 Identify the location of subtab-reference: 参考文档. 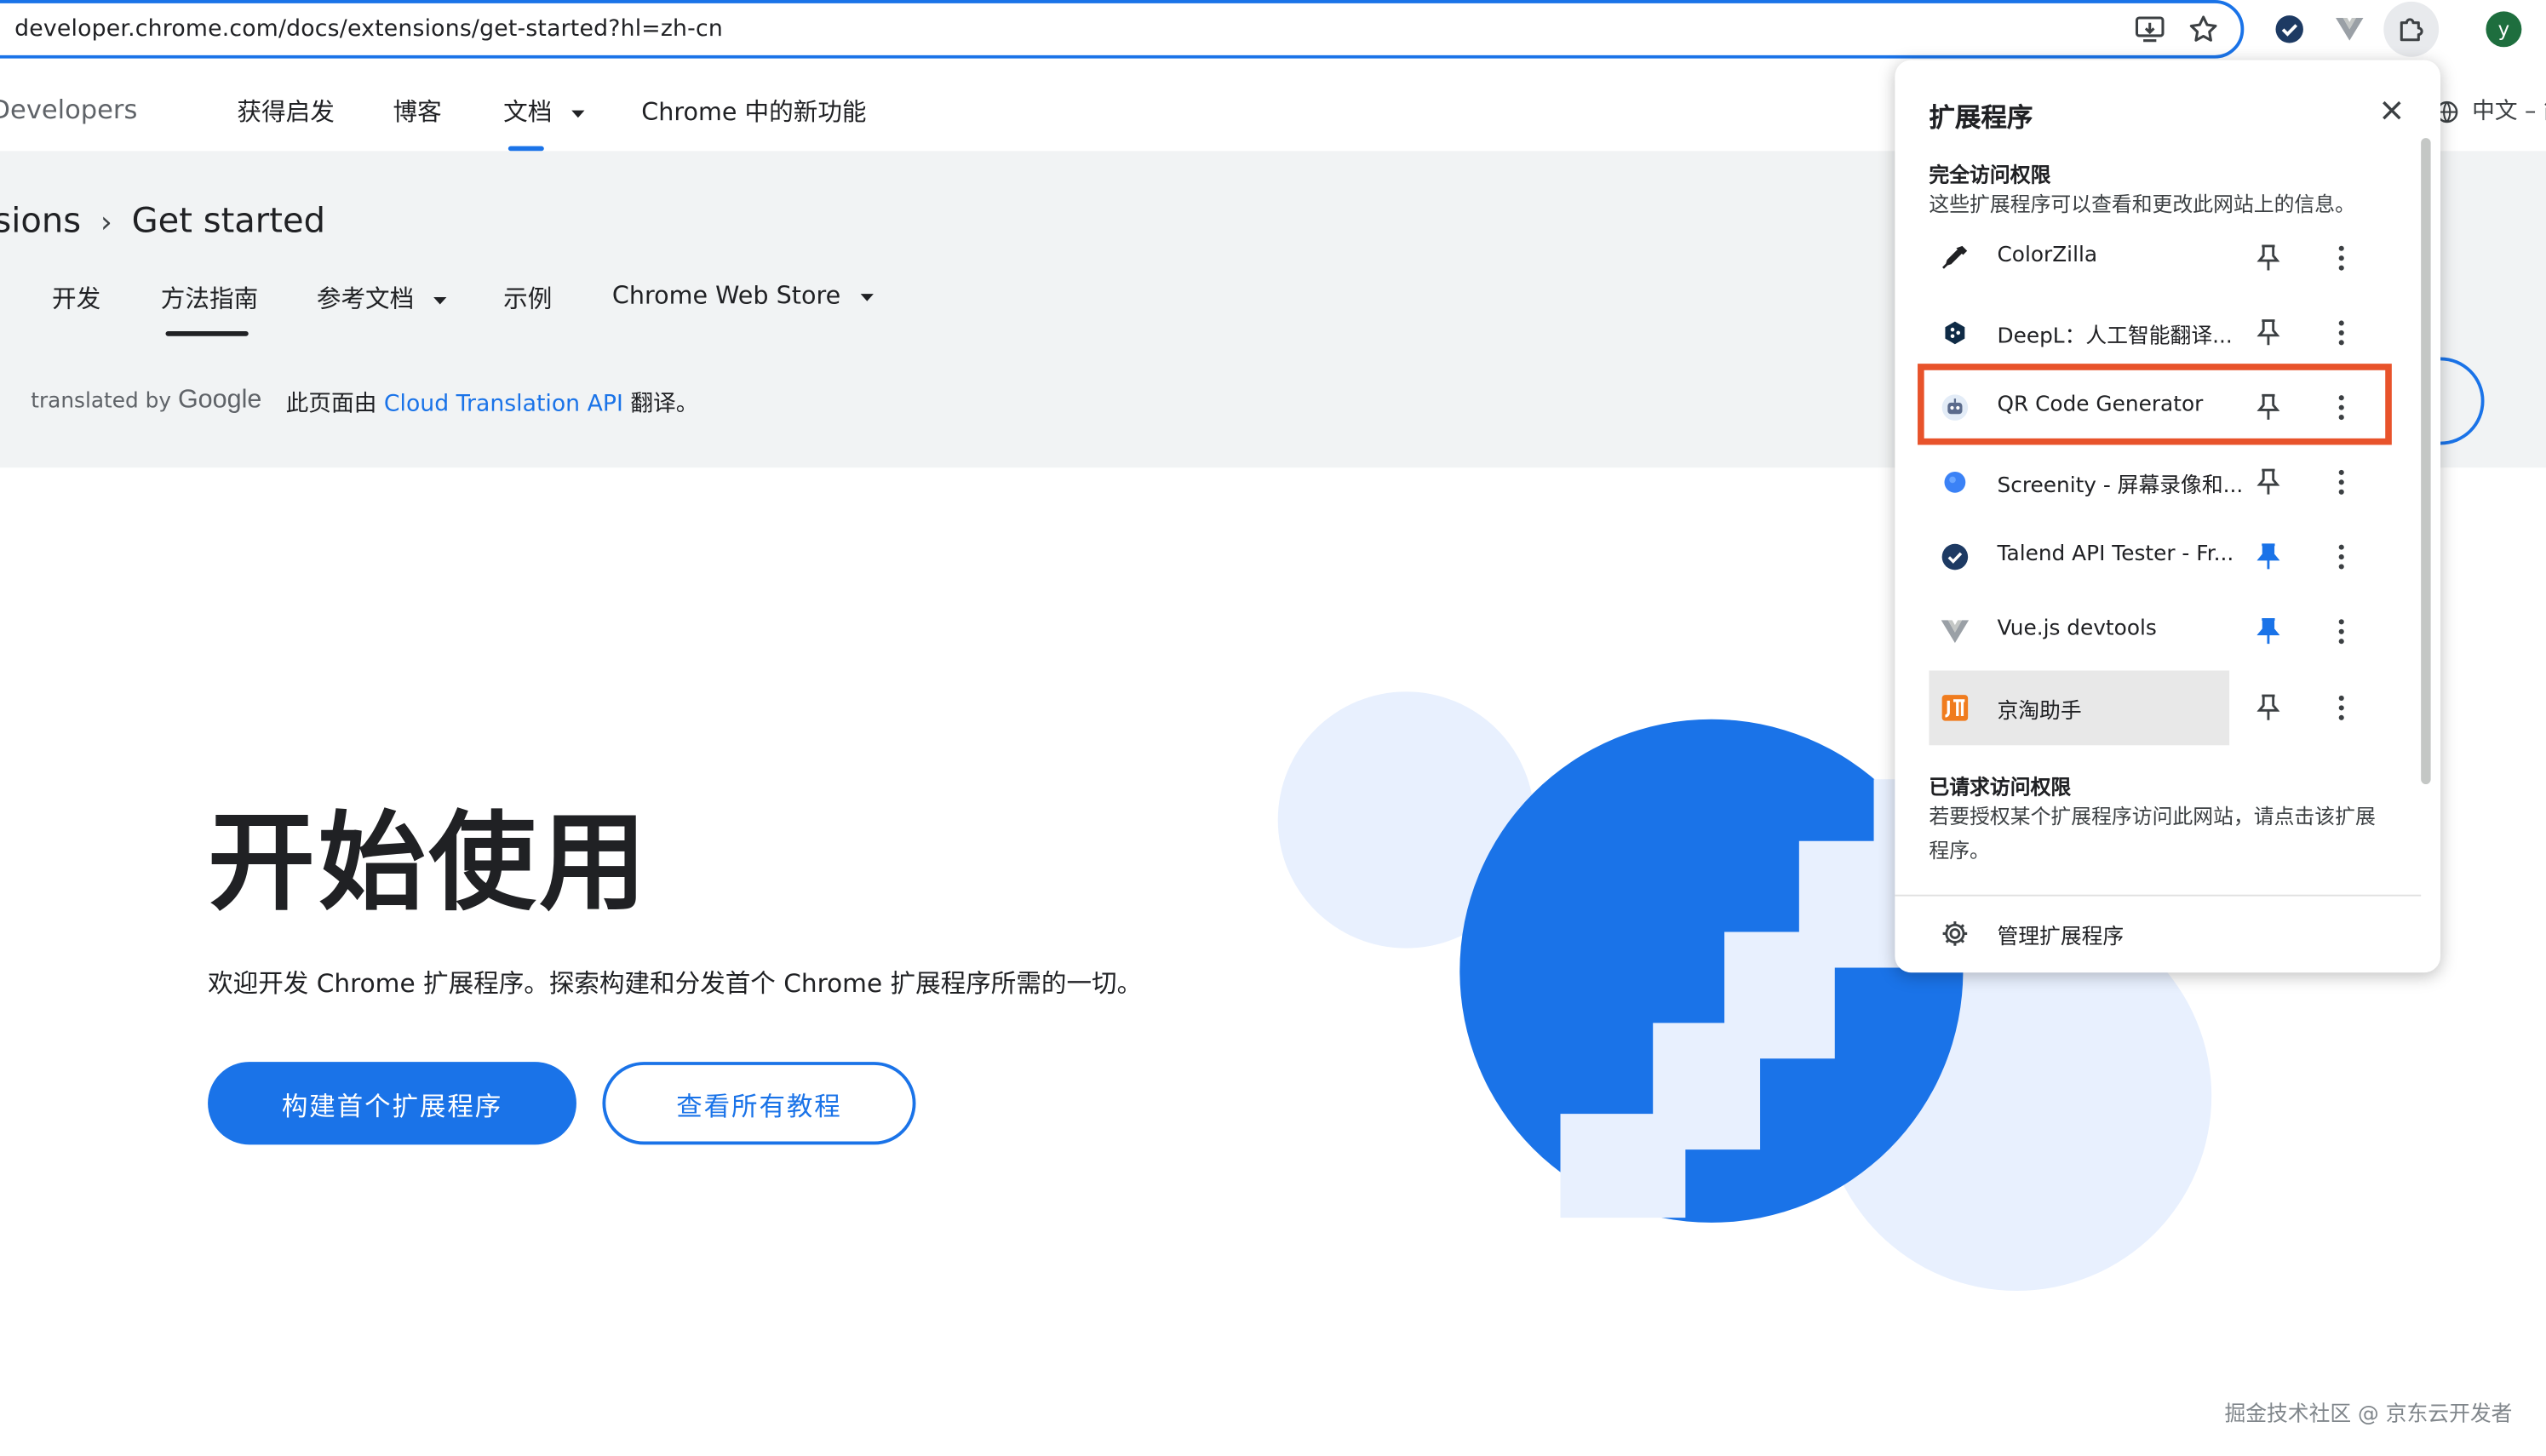
(383, 298).